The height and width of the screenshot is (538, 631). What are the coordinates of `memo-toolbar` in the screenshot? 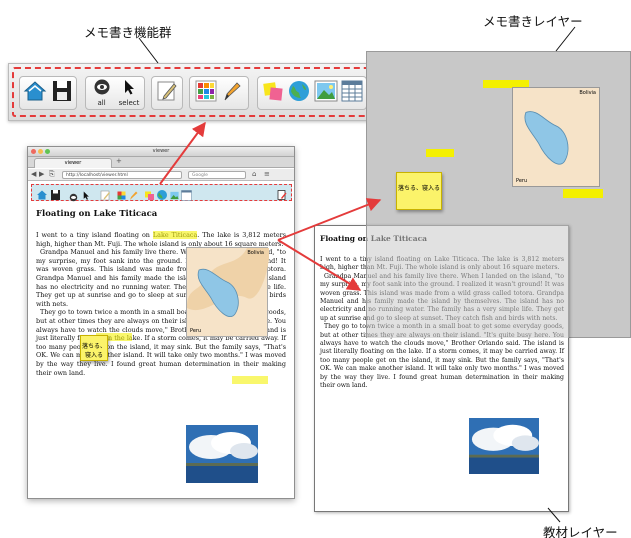 It's located at (161, 193).